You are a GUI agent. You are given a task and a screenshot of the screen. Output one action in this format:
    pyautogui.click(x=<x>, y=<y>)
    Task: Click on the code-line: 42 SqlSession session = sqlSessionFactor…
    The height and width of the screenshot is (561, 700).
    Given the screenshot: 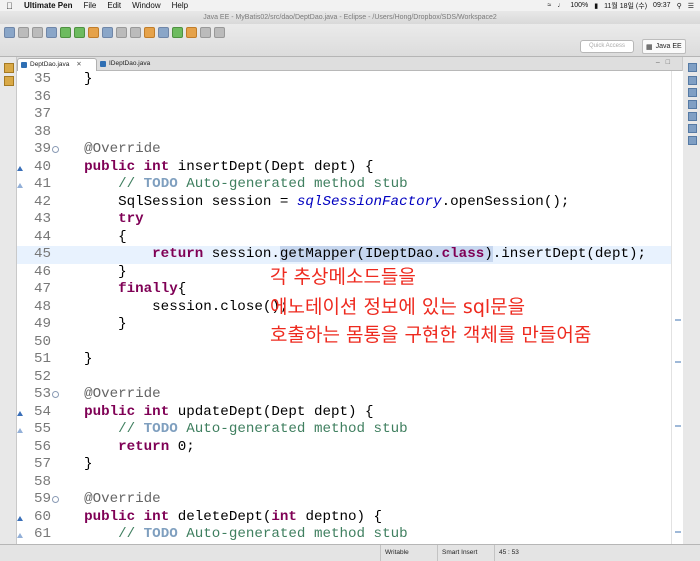 What is the action you would take?
    pyautogui.click(x=344, y=203)
    